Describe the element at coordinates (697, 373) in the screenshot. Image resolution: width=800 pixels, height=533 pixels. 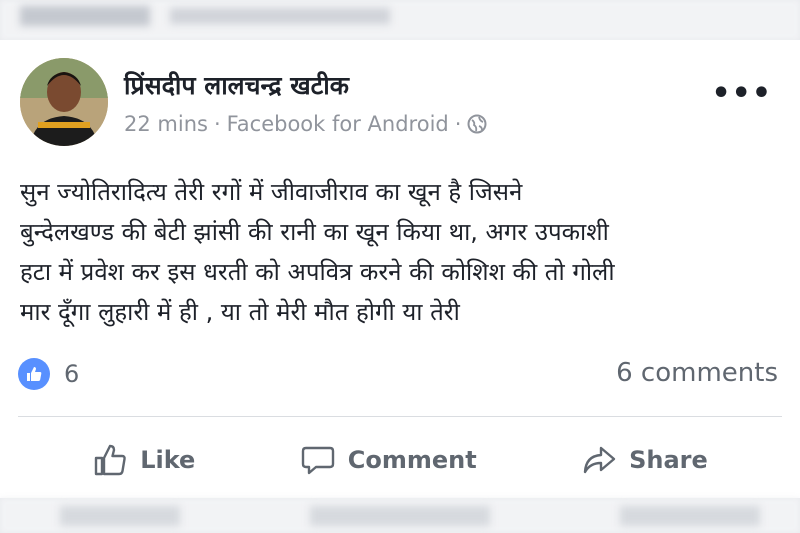
I see `comments-count: 6 comments` at that location.